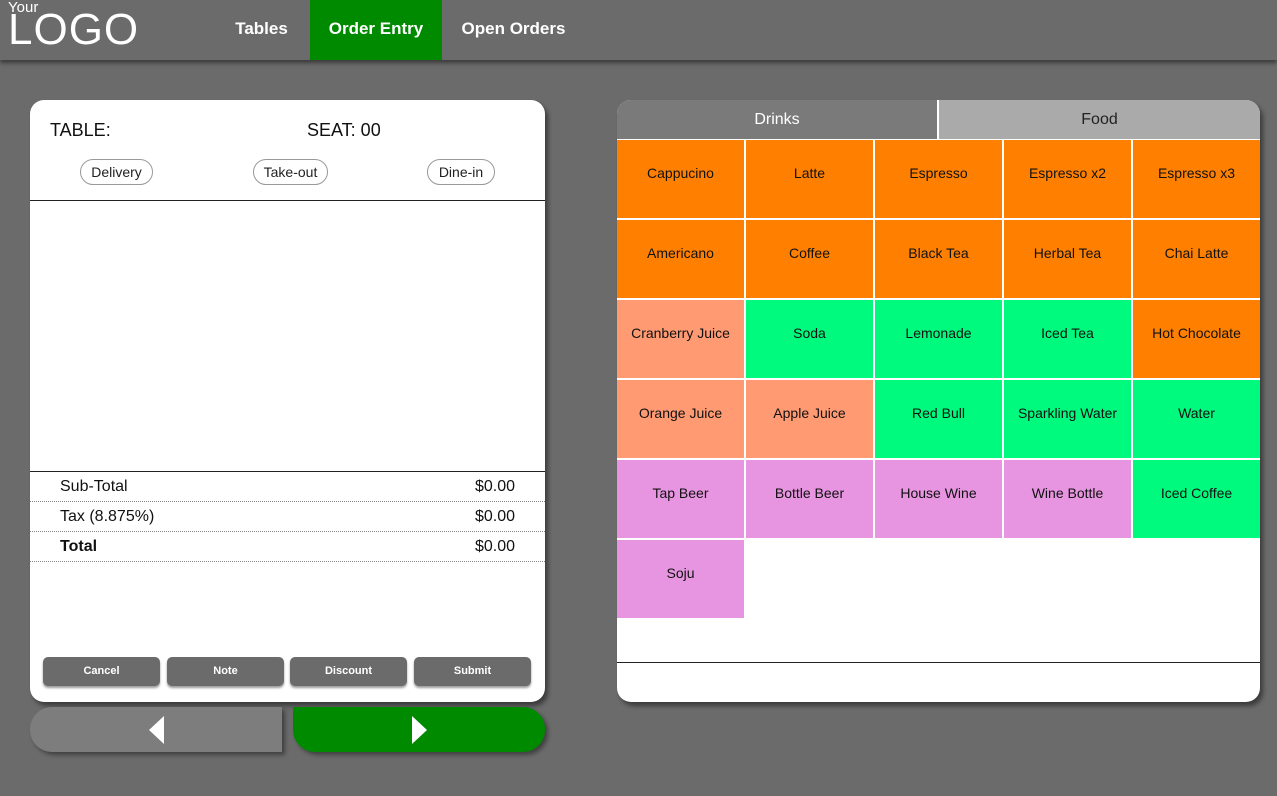 This screenshot has width=1277, height=796. I want to click on menu-item-iced-coffee: Iced Coffee, so click(1196, 499).